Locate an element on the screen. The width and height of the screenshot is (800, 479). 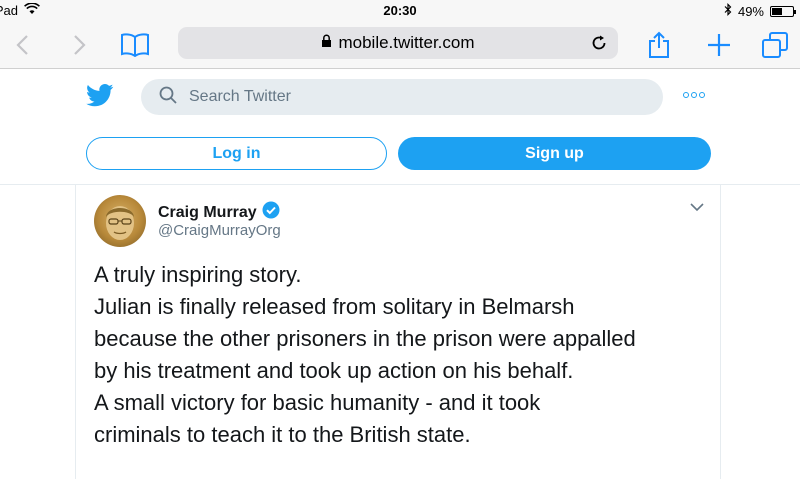
battery-icon is located at coordinates (783, 11).